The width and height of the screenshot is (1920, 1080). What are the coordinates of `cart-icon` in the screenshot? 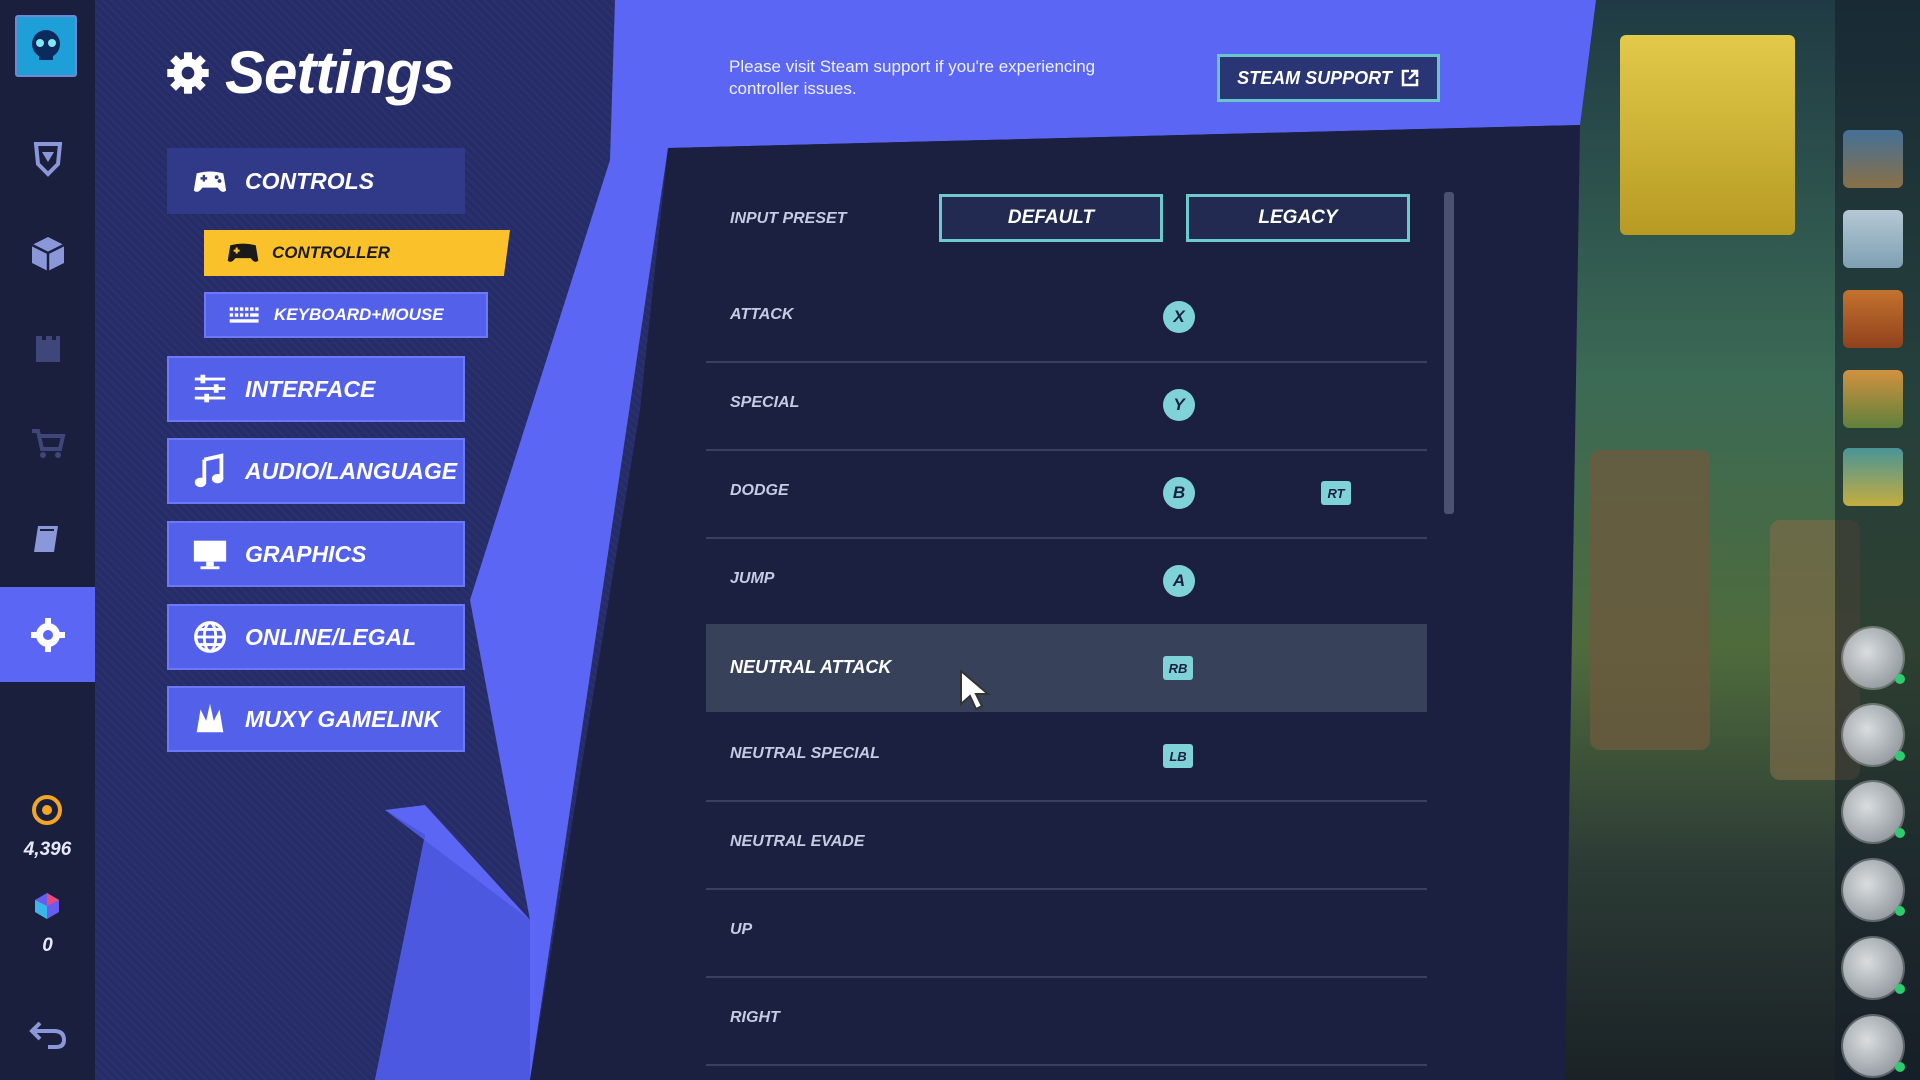 It's located at (48, 443).